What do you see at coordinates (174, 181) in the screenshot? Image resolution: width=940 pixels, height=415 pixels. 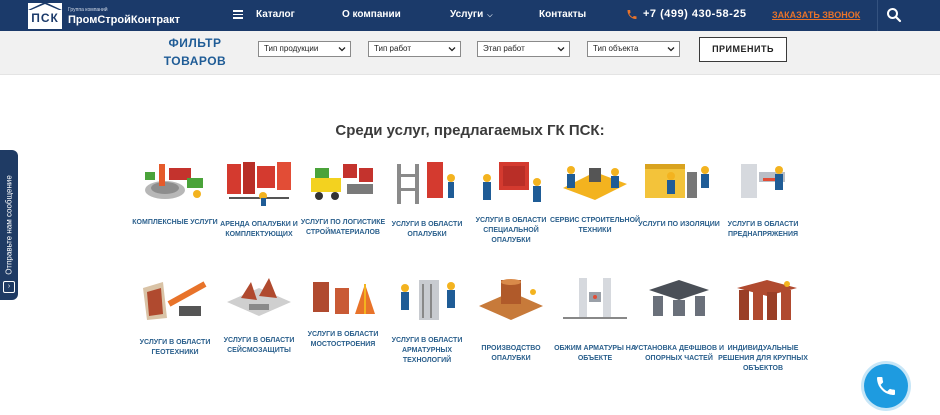 I see `complex-services-icon` at bounding box center [174, 181].